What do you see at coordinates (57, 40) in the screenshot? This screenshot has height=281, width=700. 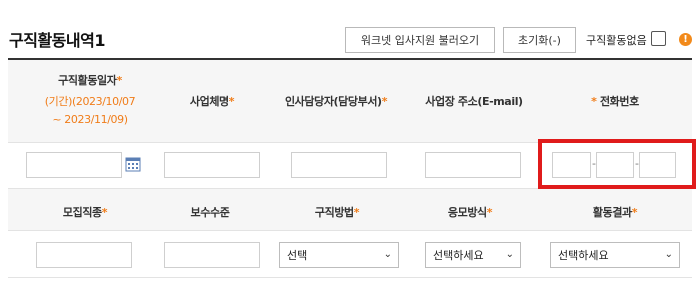 I see `section-title: 구직활동내역1` at bounding box center [57, 40].